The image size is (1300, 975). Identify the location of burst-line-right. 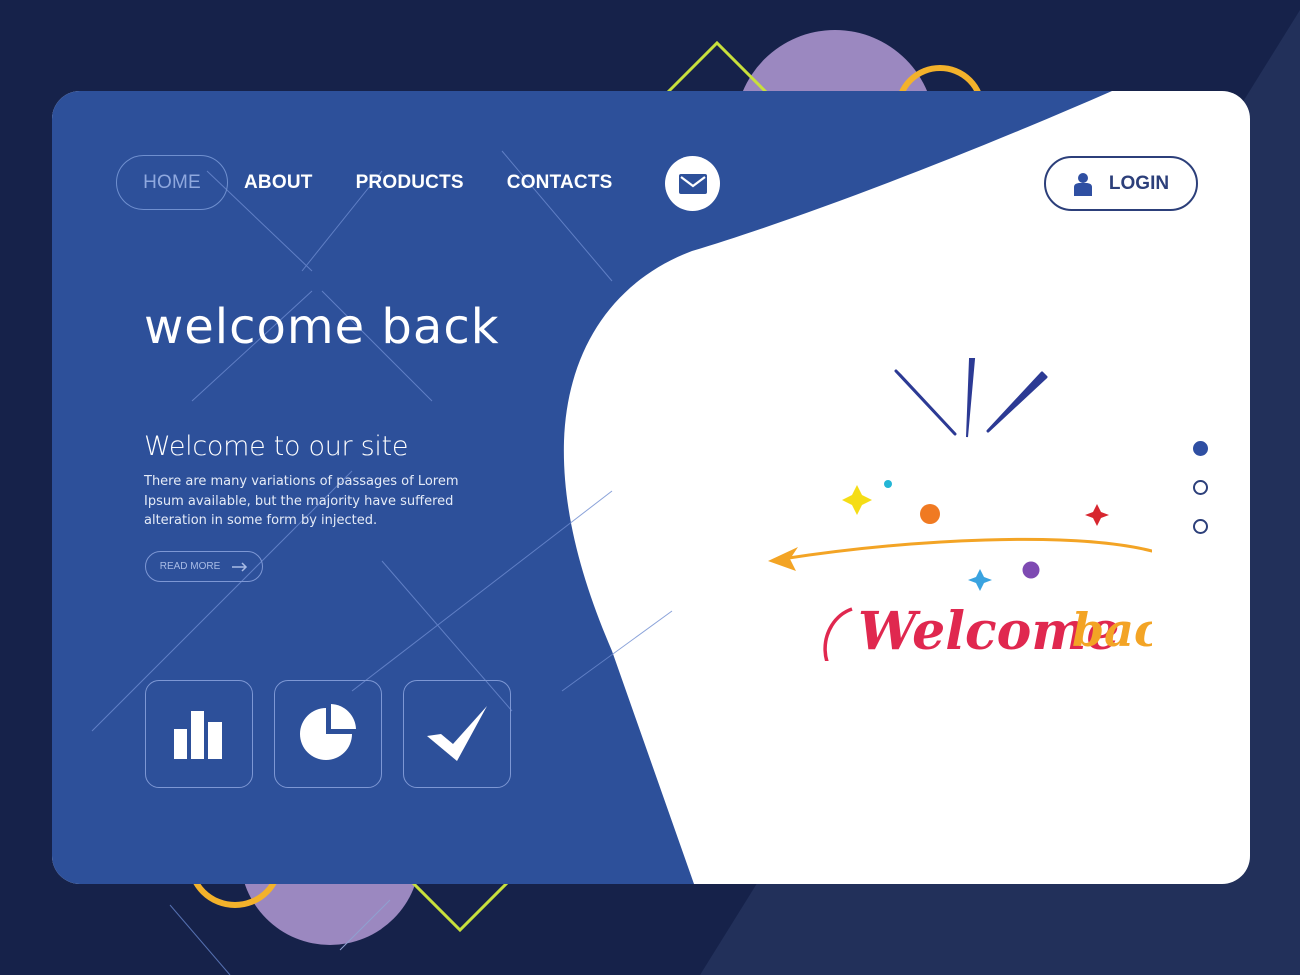
(1017, 402).